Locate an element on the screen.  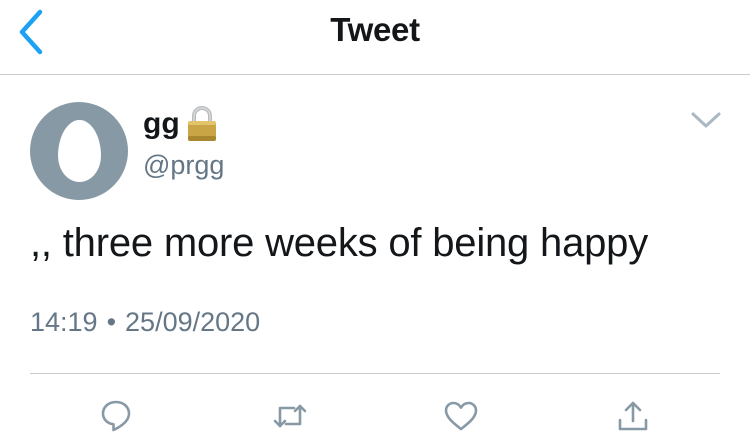
lock-icon is located at coordinates (201, 123).